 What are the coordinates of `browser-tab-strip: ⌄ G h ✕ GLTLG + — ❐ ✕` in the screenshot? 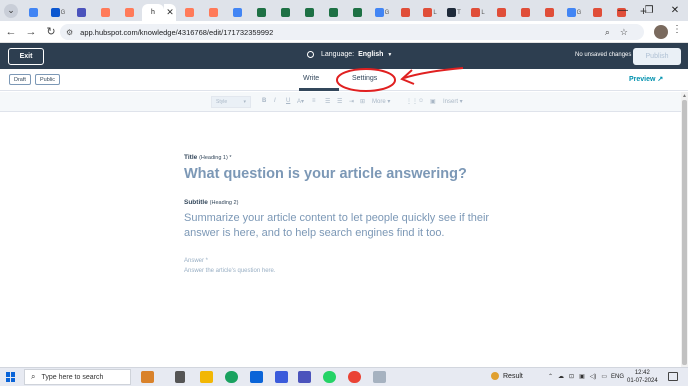 It's located at (344, 10).